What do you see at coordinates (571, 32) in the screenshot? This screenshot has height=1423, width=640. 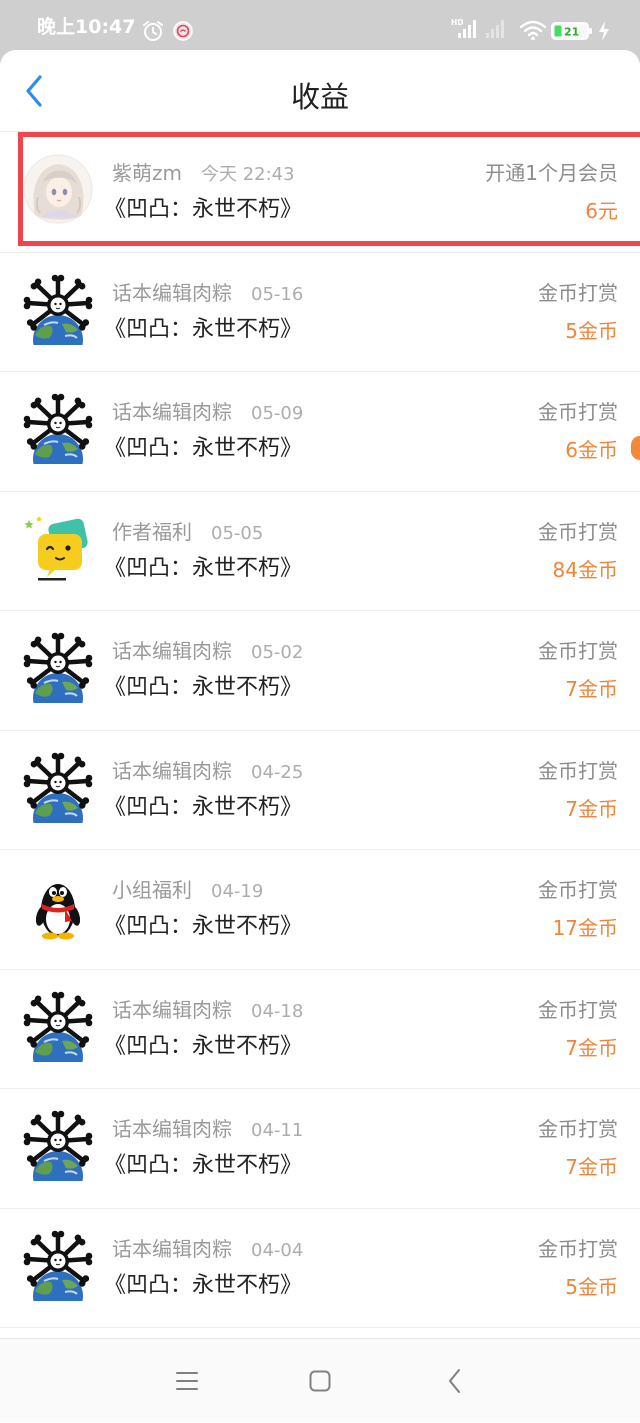 I see `battery-level: 21` at bounding box center [571, 32].